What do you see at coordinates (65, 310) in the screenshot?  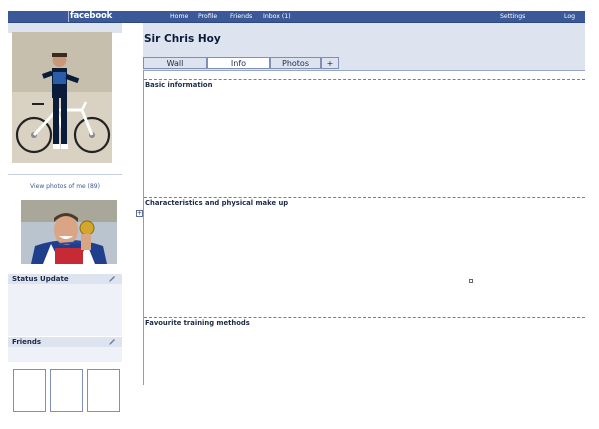 I see `status-update-body` at bounding box center [65, 310].